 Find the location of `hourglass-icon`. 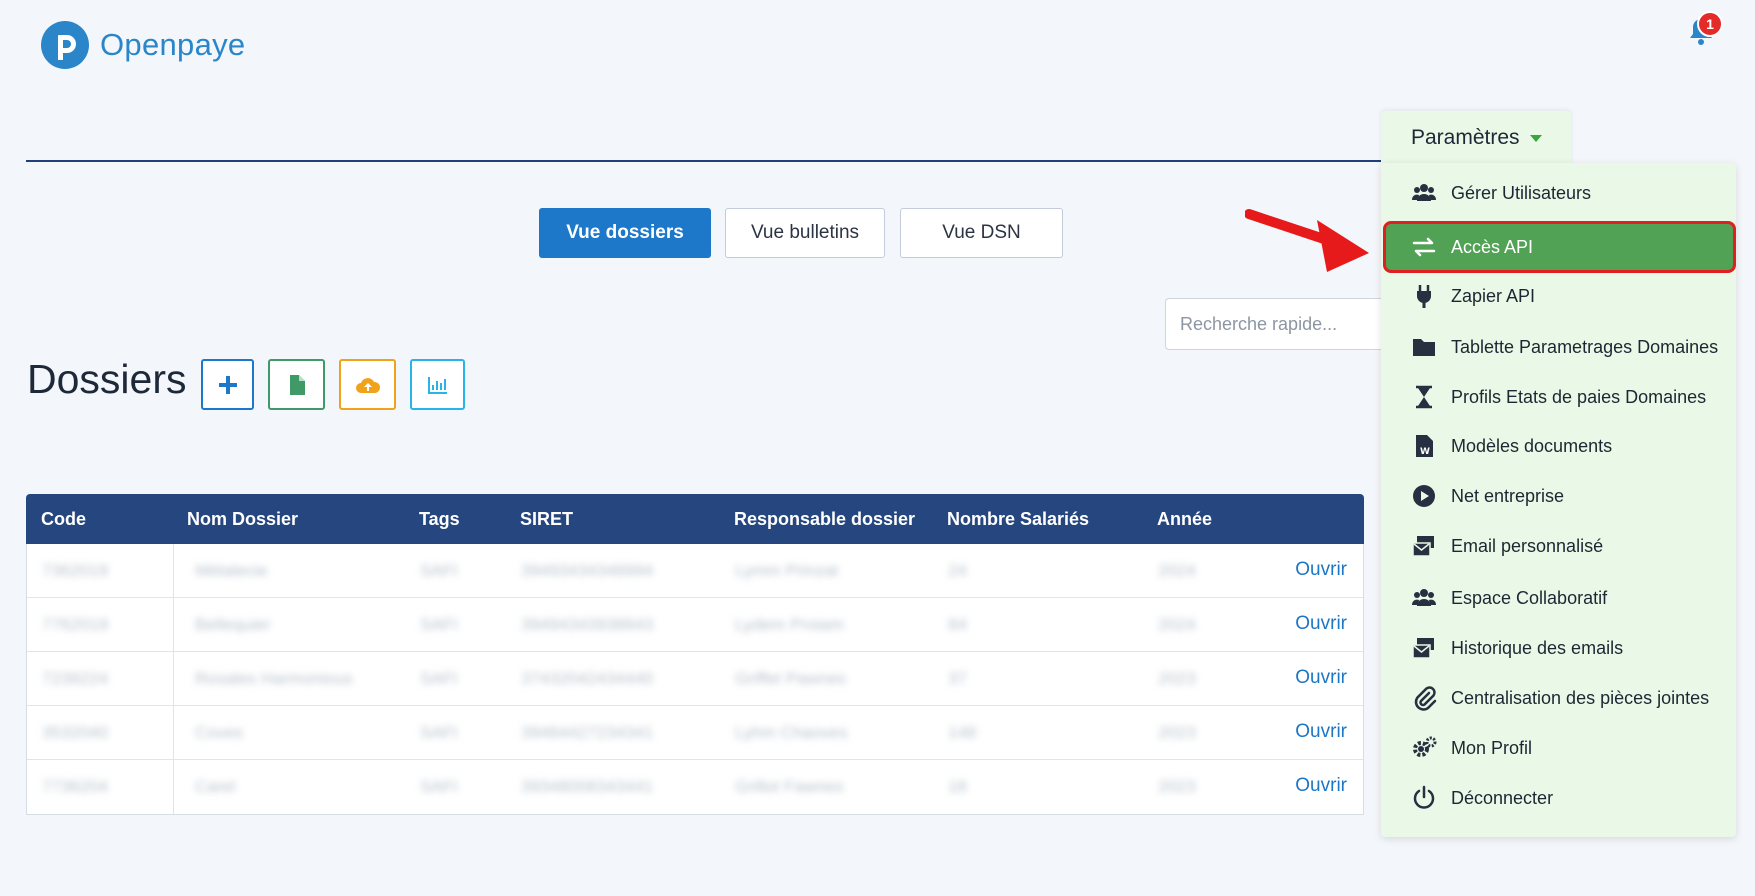

hourglass-icon is located at coordinates (1424, 397).